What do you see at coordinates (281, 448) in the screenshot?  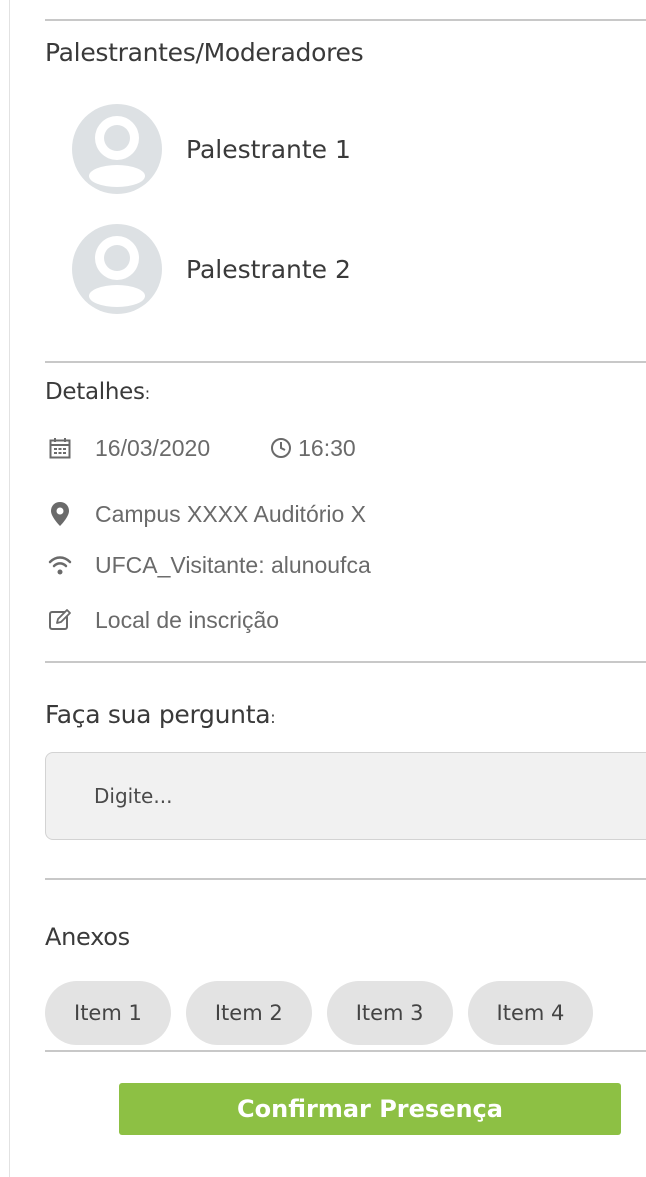 I see `clock-icon` at bounding box center [281, 448].